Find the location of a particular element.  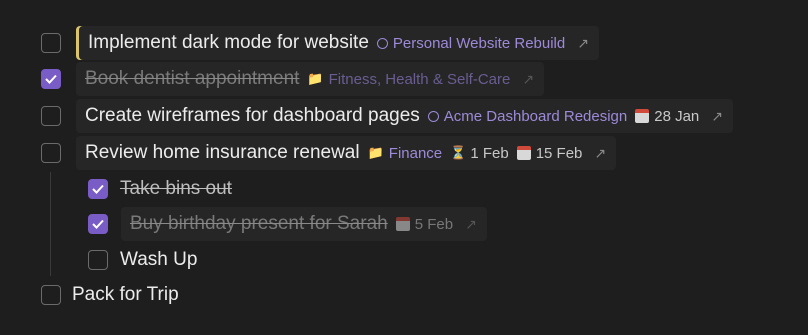

start-date-text: 1 Feb is located at coordinates (489, 153).